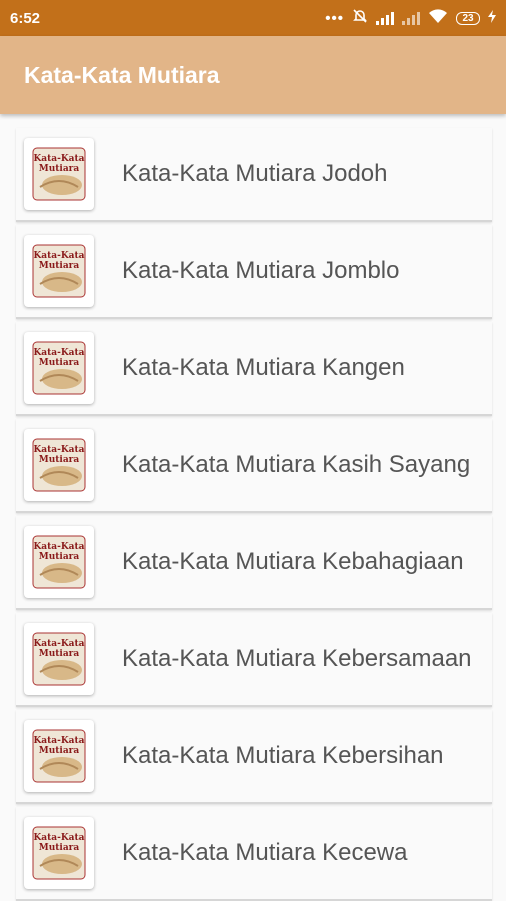 This screenshot has height=901, width=506. I want to click on list-item-label: Kata-Kata Mutiara Jomblo, so click(261, 270).